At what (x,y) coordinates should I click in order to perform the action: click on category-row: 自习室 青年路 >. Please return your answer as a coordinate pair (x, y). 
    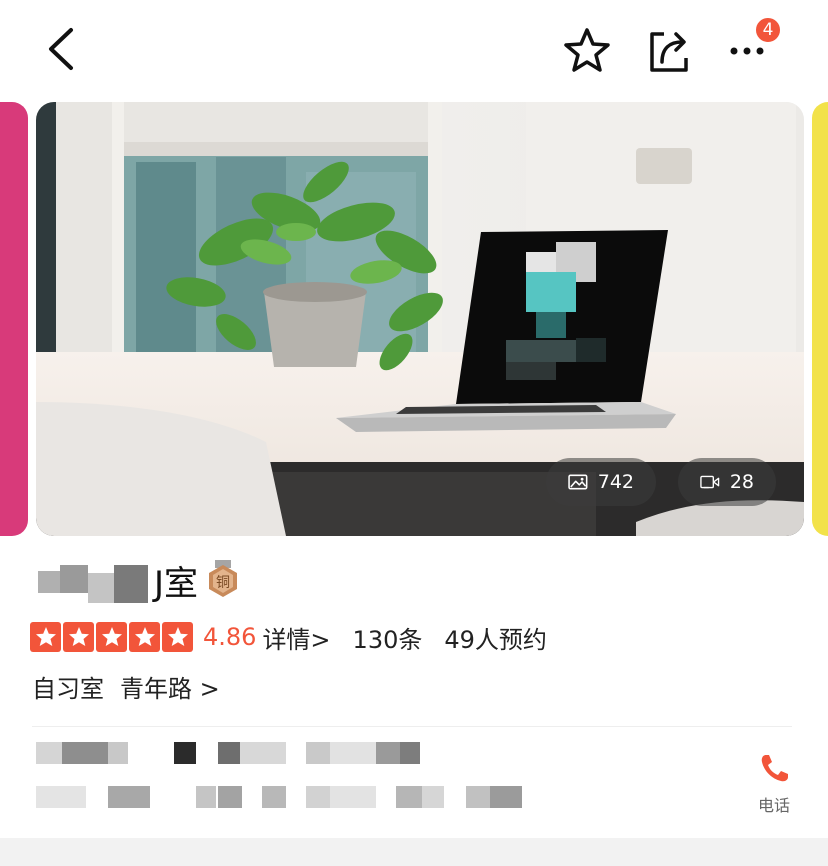
    Looking at the image, I should click on (126, 686).